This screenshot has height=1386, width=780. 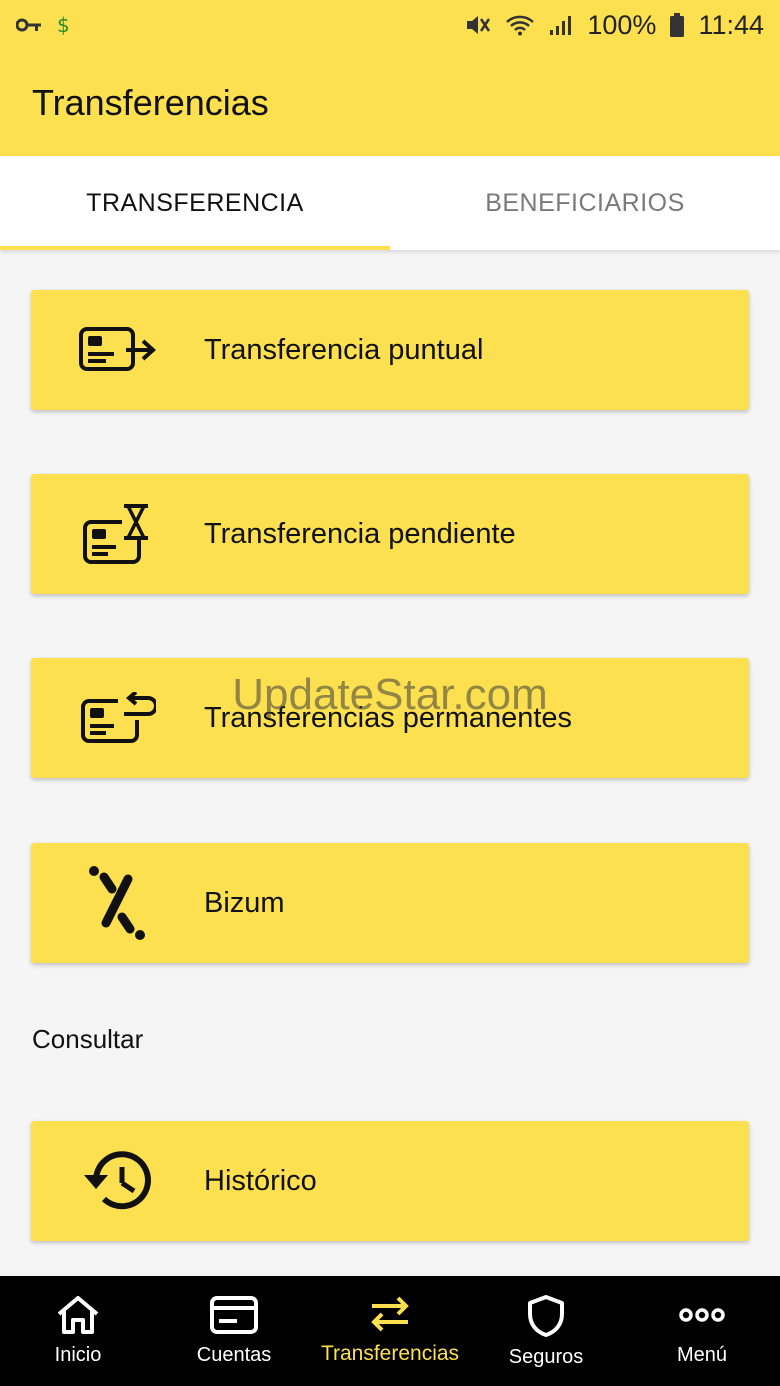 What do you see at coordinates (78, 1355) in the screenshot?
I see `nav-label: Inicio` at bounding box center [78, 1355].